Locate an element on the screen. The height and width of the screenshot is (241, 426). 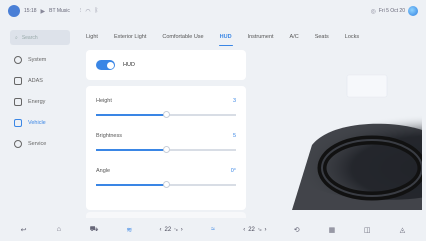
left-temp-unit: °c is located at coordinates (176, 229).